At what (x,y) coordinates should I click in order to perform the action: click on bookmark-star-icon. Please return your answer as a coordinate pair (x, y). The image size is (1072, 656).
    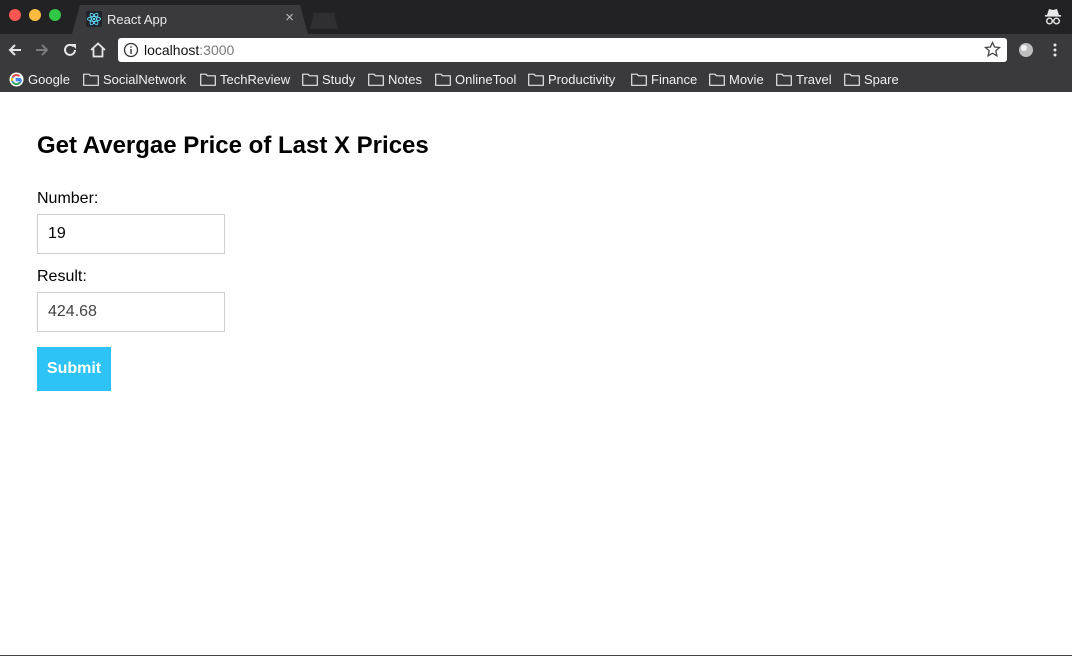
    Looking at the image, I should click on (992, 49).